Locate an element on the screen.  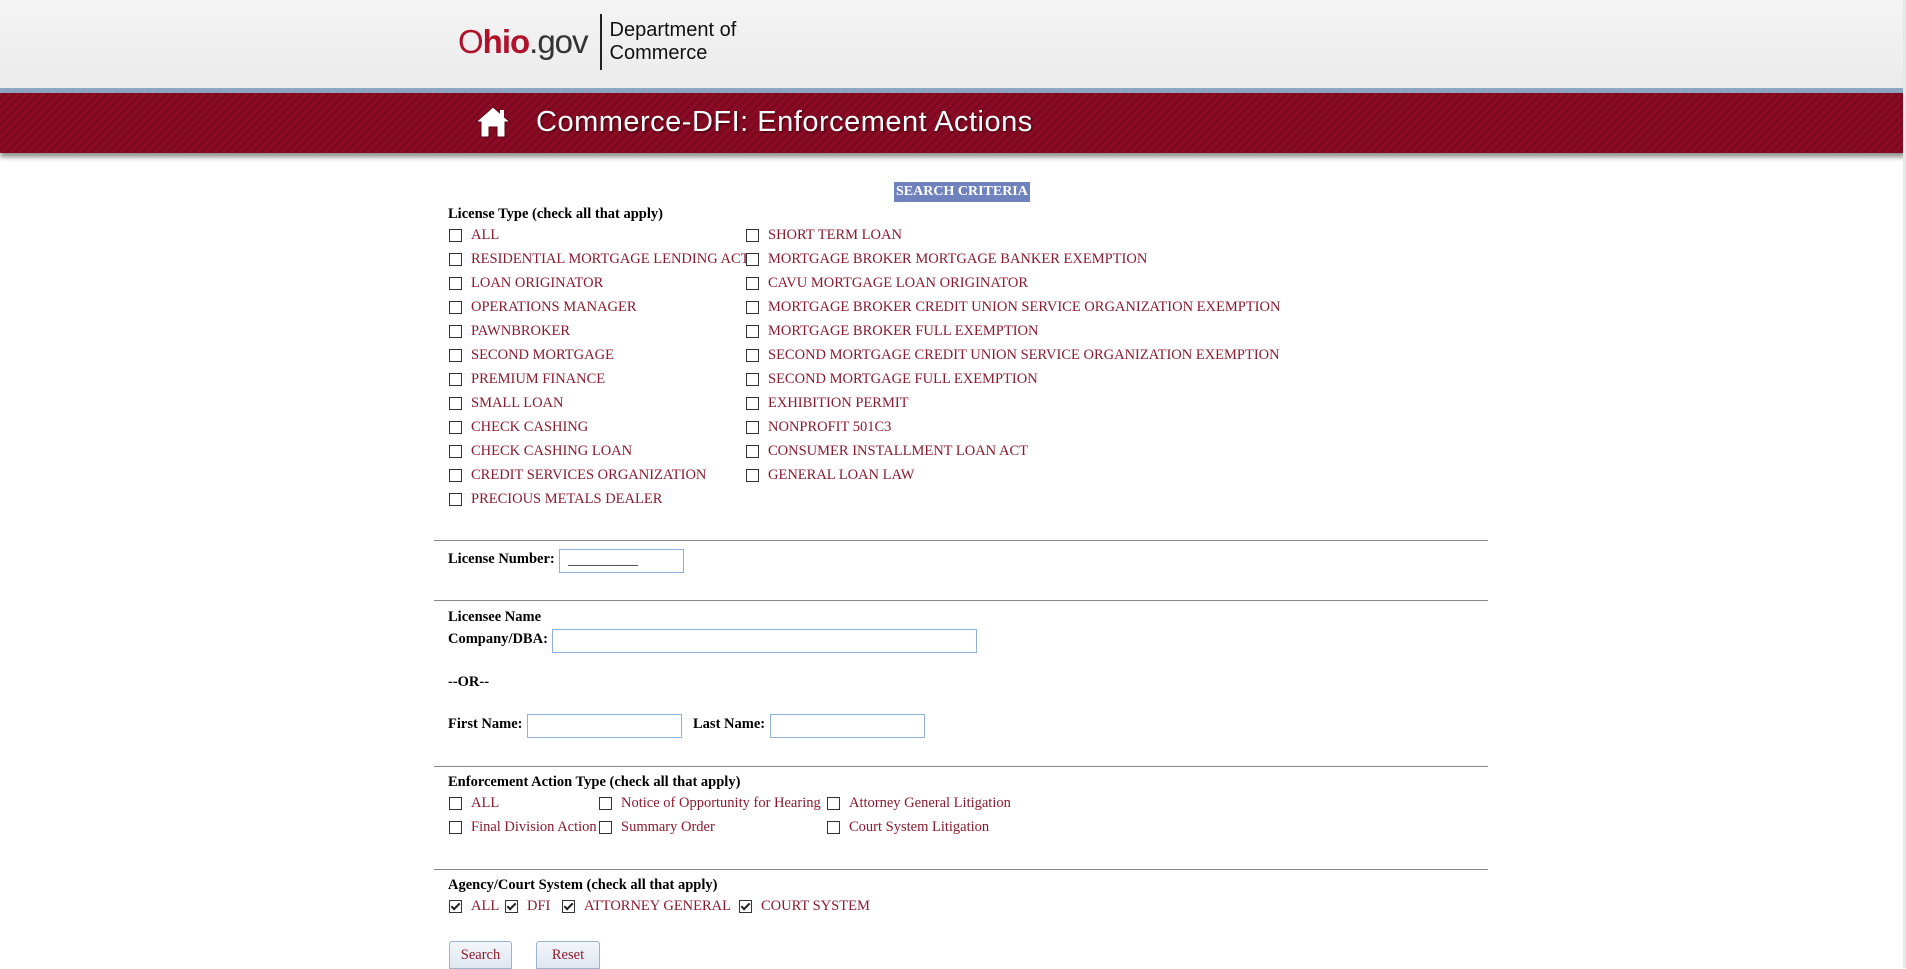
option-label: Attorney General Litigation is located at coordinates (930, 802).